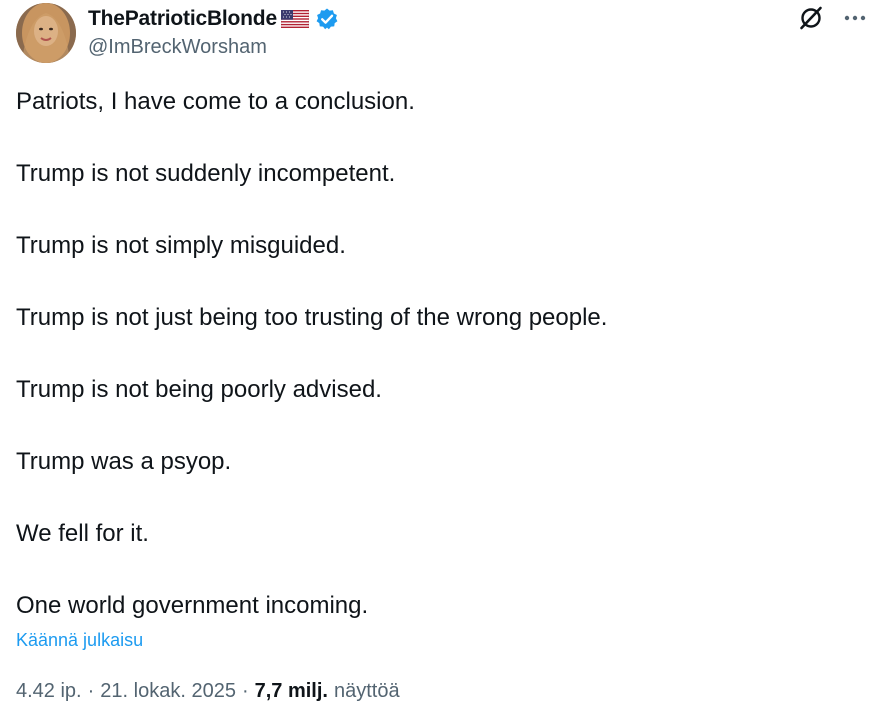  I want to click on author-display-name: ThePatrioticBlonde, so click(182, 19).